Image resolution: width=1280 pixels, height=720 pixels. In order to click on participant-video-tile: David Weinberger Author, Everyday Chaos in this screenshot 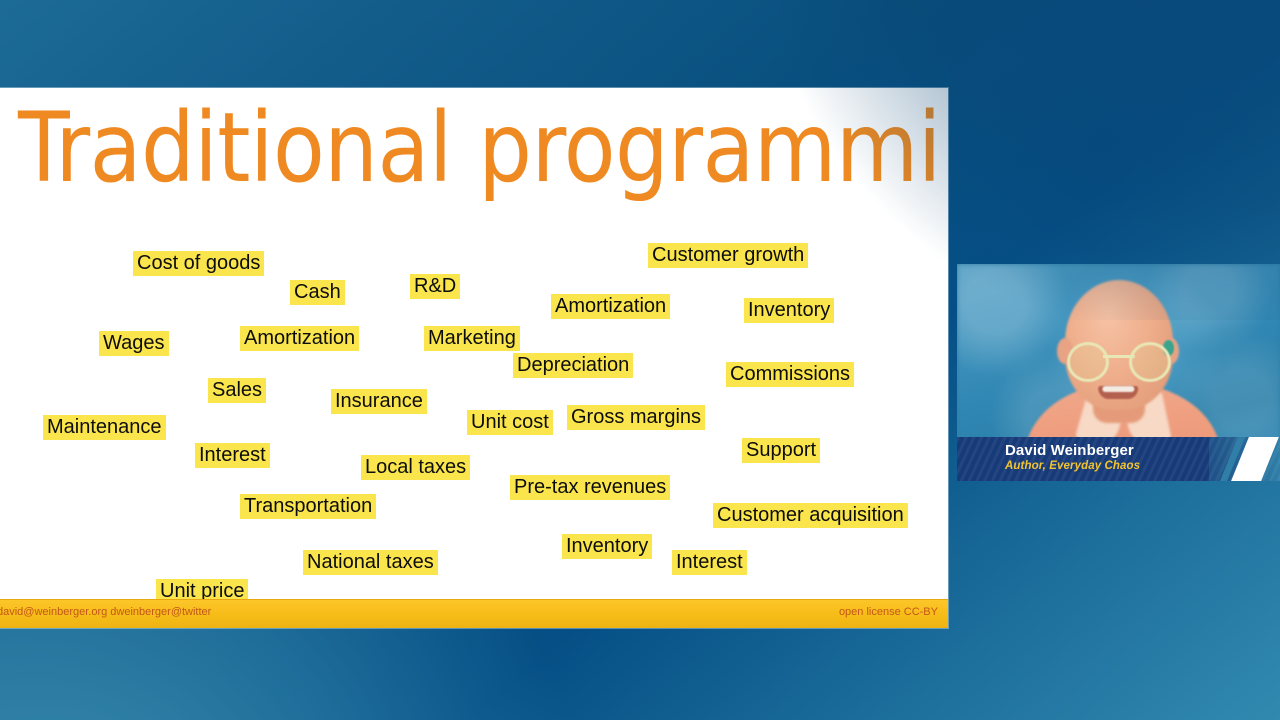, I will do `click(1118, 372)`.